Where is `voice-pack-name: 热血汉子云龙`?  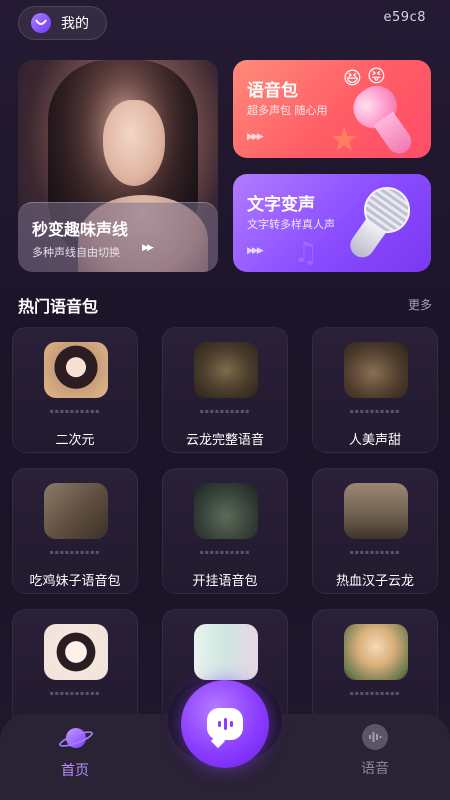
voice-pack-name: 热血汉子云龙 is located at coordinates (374, 581).